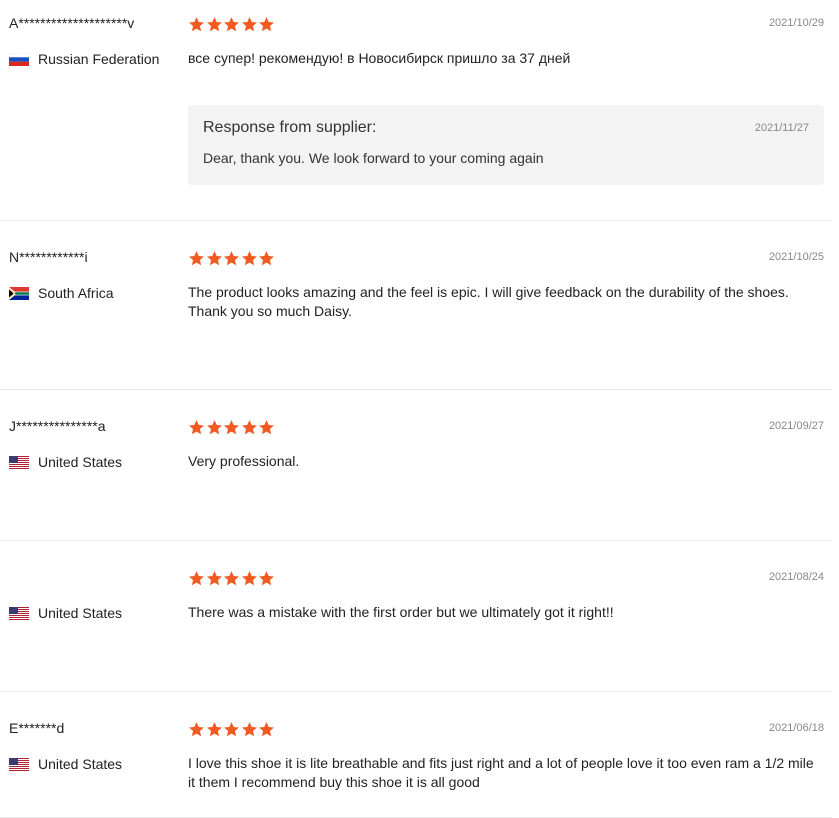 This screenshot has height=818, width=839. I want to click on review-date: 2021/10/29, so click(796, 23).